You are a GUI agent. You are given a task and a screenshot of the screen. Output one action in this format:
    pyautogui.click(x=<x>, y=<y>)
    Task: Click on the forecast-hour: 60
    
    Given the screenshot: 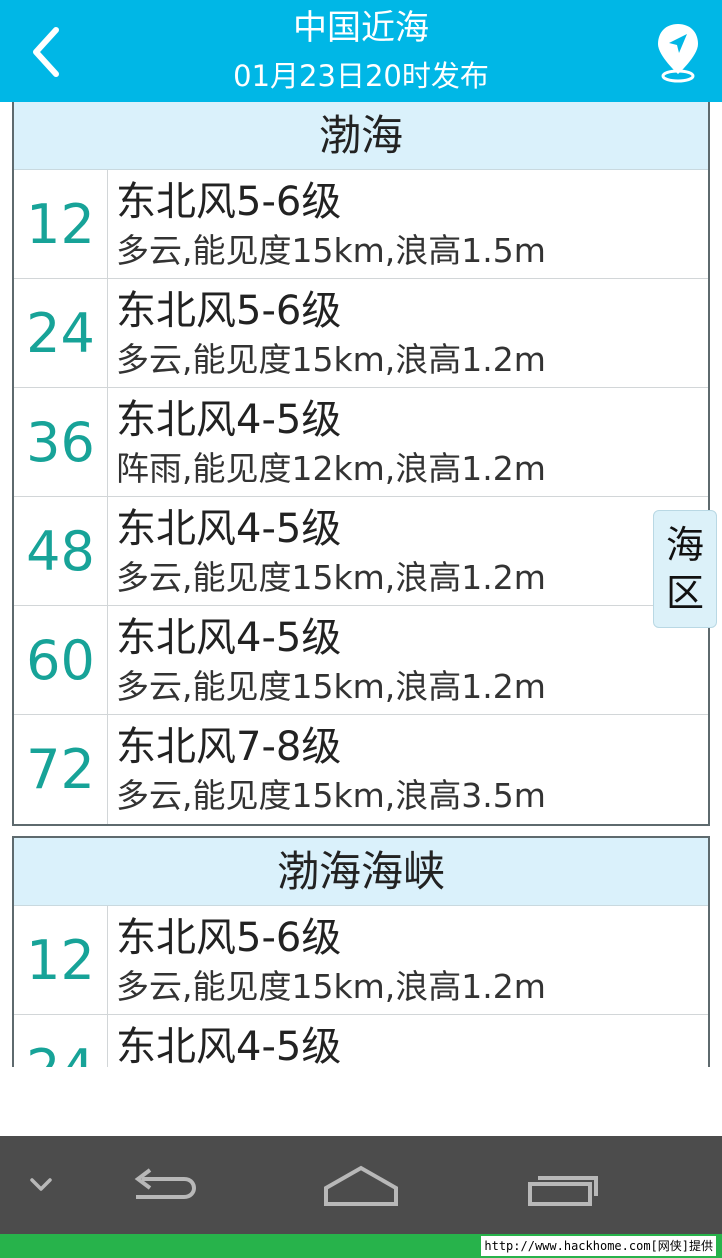 What is the action you would take?
    pyautogui.click(x=61, y=660)
    